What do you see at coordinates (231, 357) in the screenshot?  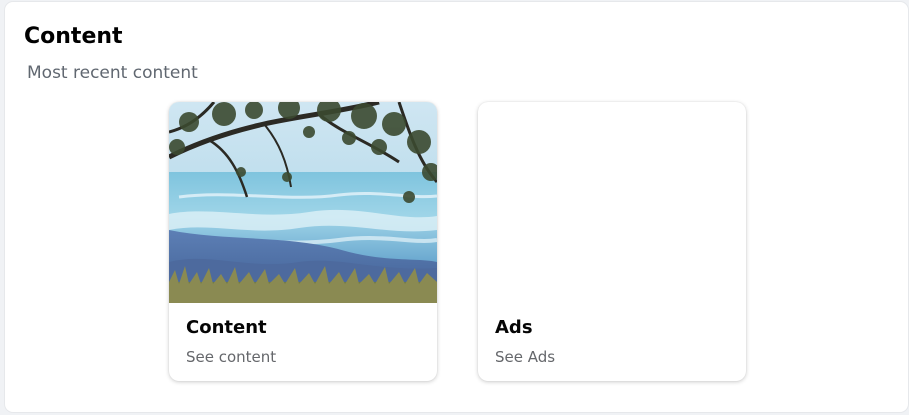 I see `content-card-subtitle: See content` at bounding box center [231, 357].